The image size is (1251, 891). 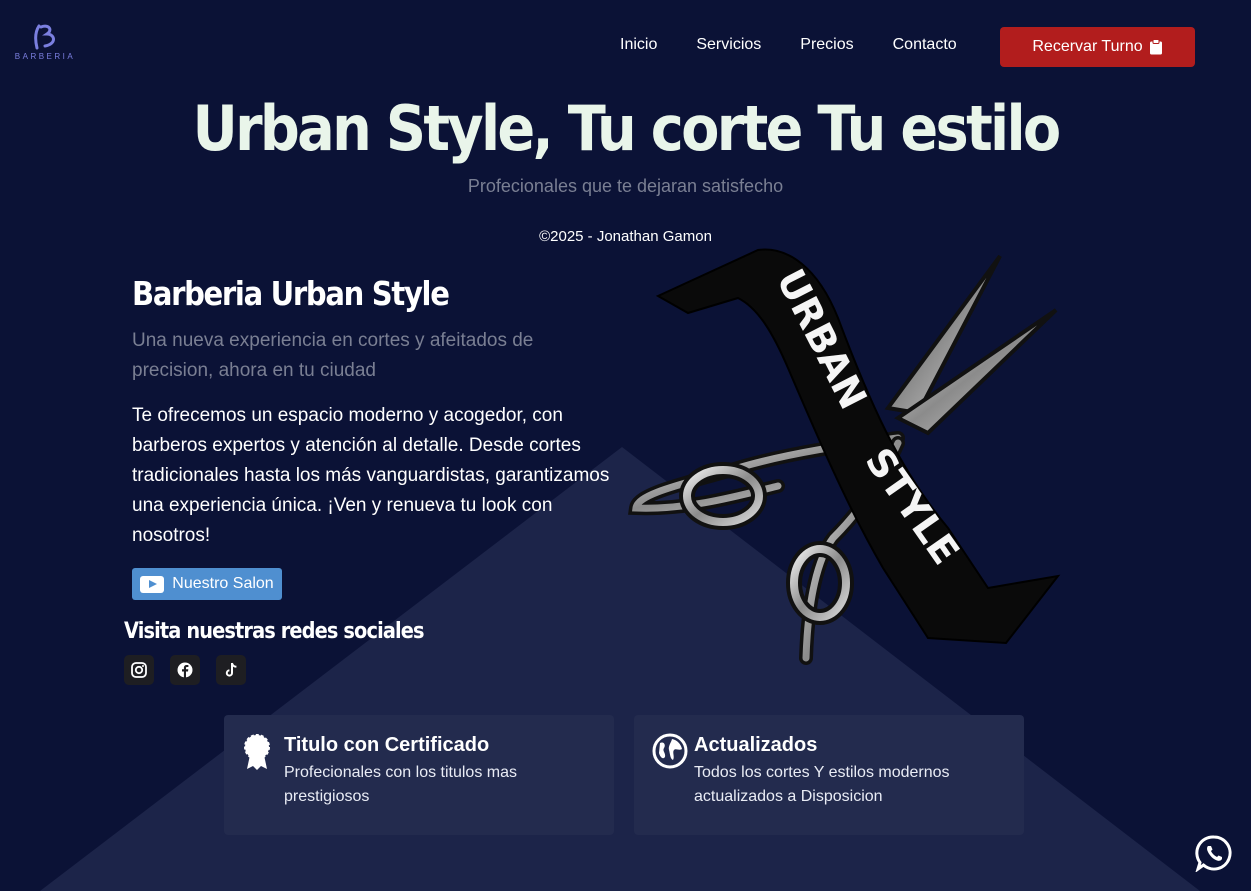 I want to click on our-salon-button: Nuestro Salon, so click(x=207, y=584).